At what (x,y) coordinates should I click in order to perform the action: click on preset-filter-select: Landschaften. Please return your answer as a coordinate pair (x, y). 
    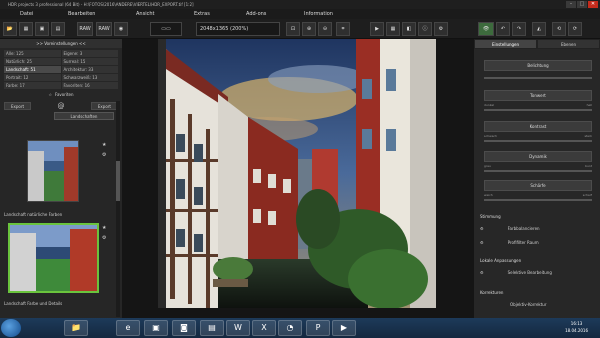
    Looking at the image, I should click on (84, 116).